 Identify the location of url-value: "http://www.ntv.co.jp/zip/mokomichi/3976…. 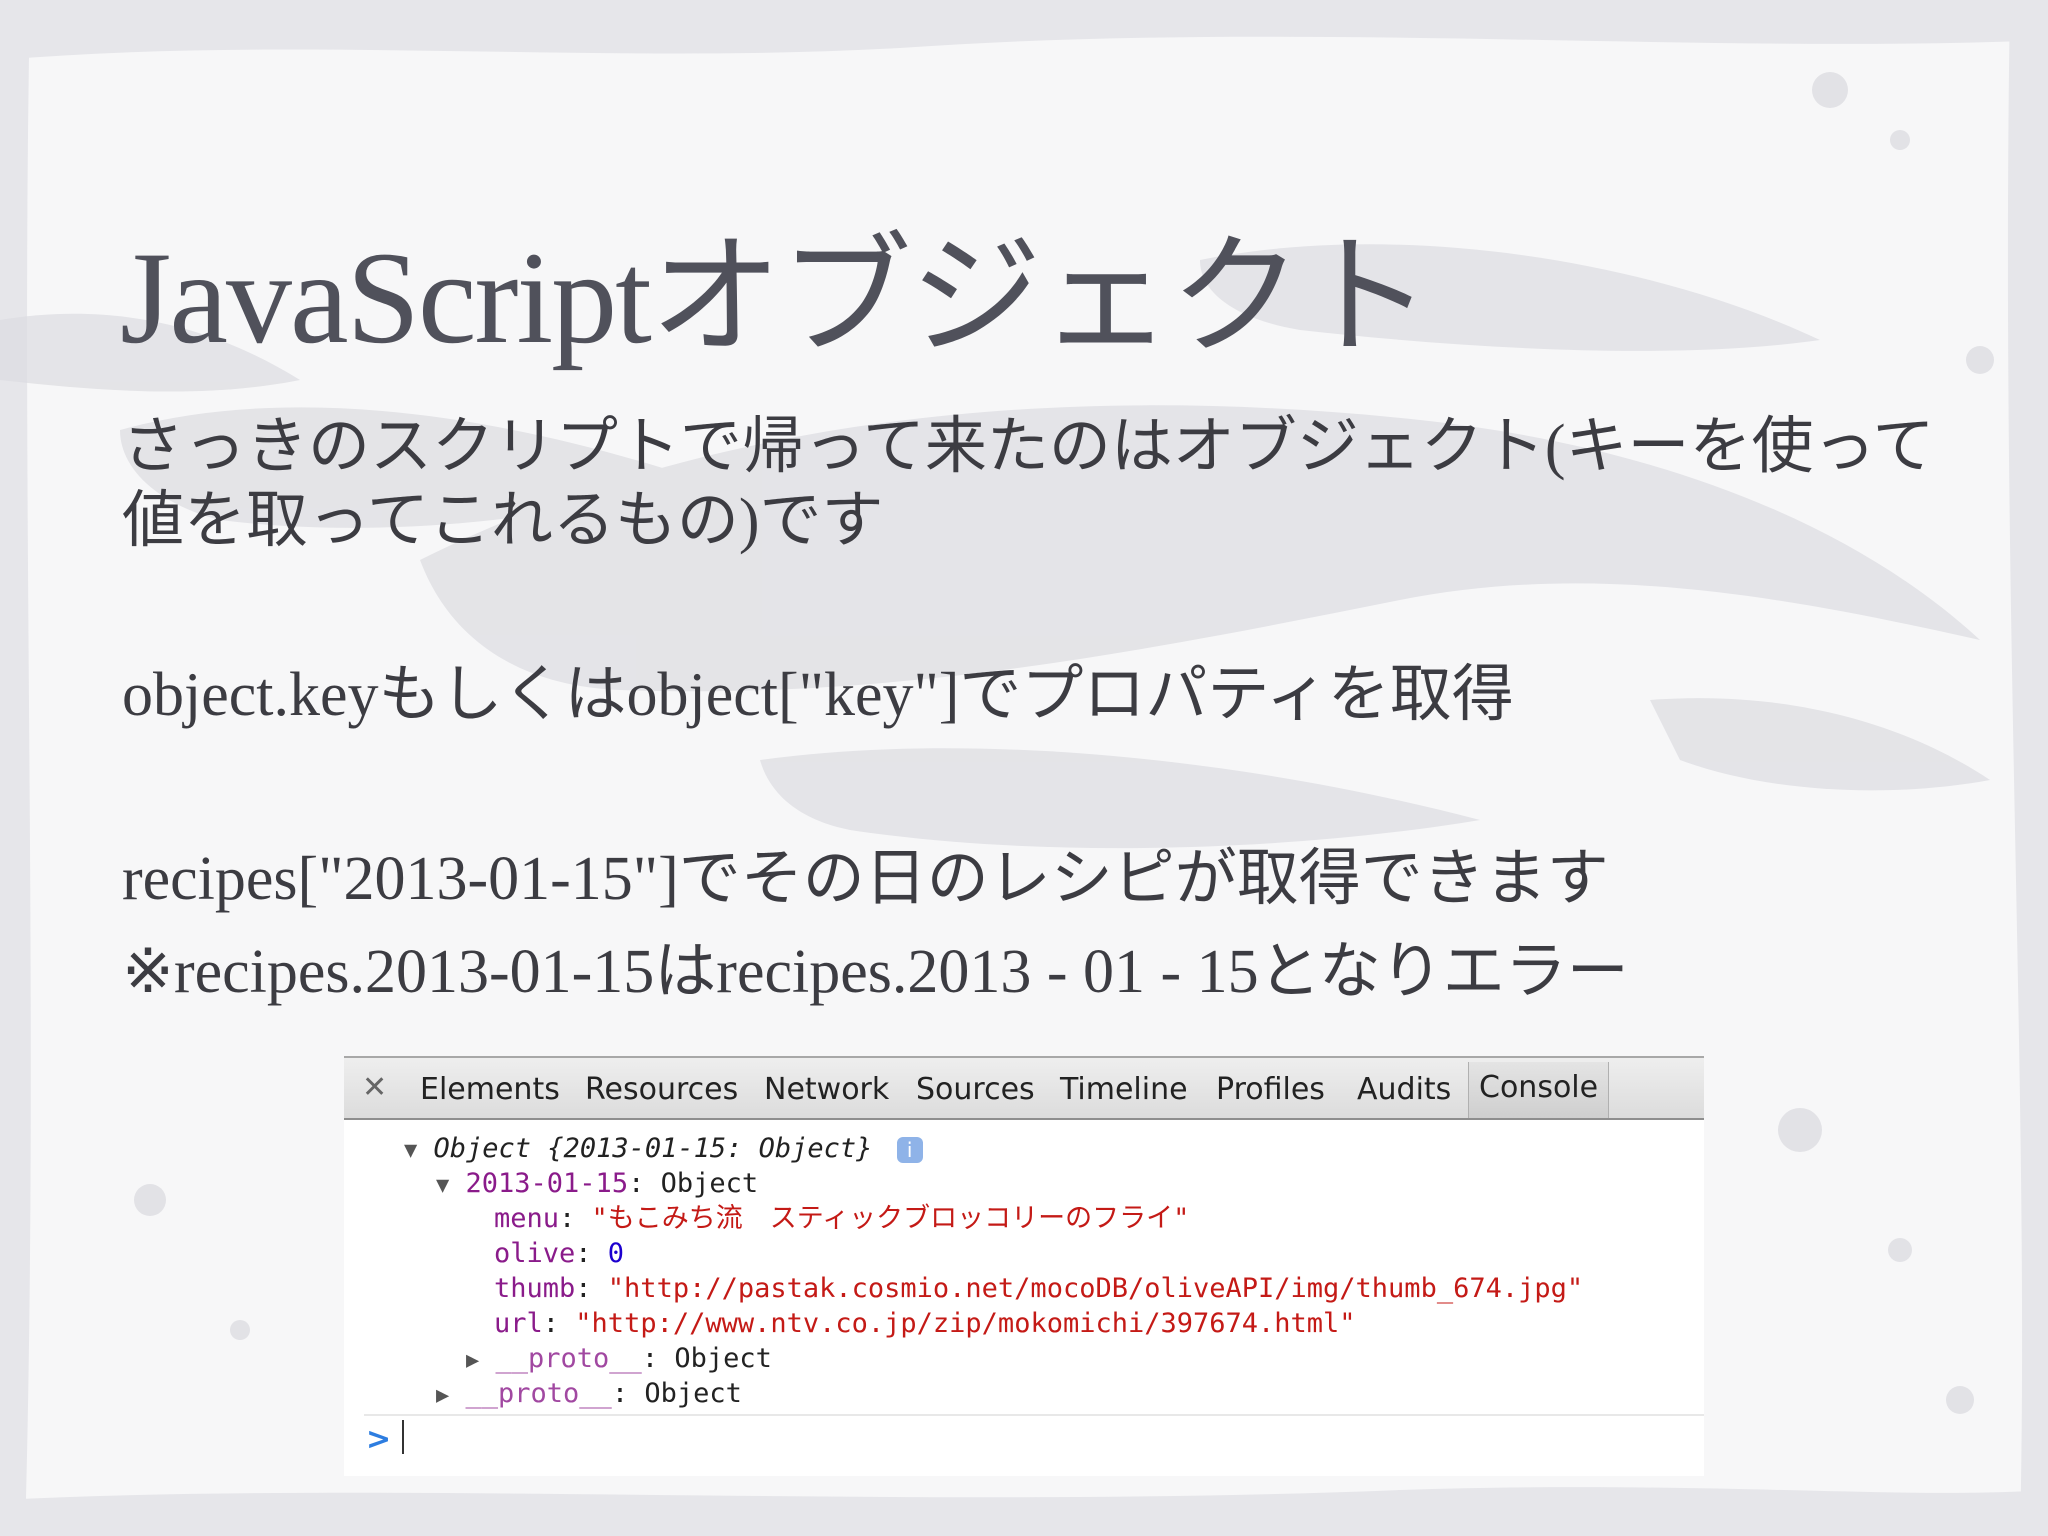
(965, 1323).